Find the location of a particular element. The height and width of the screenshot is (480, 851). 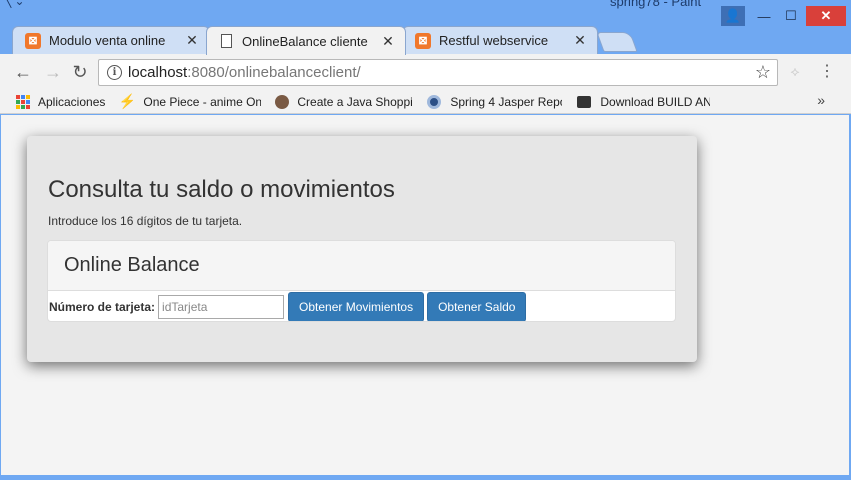

java-icon is located at coordinates (282, 101).